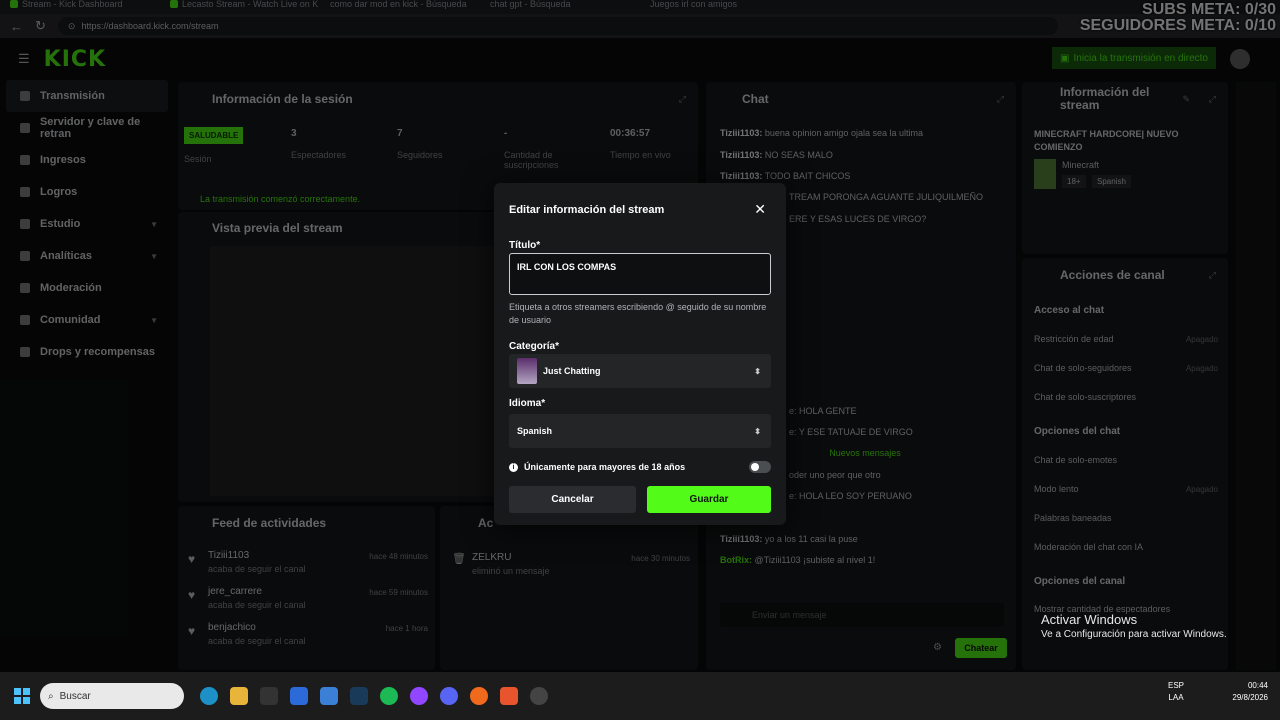  Describe the element at coordinates (112, 696) in the screenshot. I see `taskbar-search: ⌕ Buscar` at that location.